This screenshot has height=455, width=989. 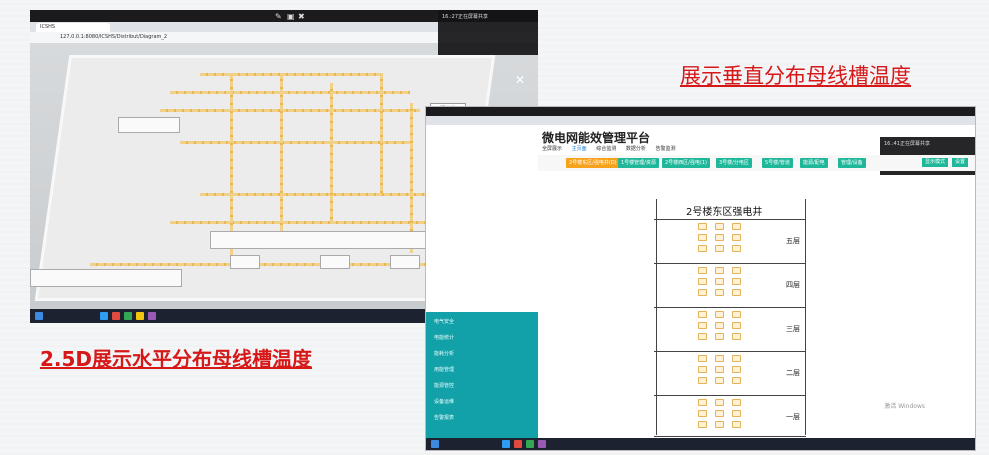 What do you see at coordinates (606, 149) in the screenshot?
I see `nav-tab: 综合监测` at bounding box center [606, 149].